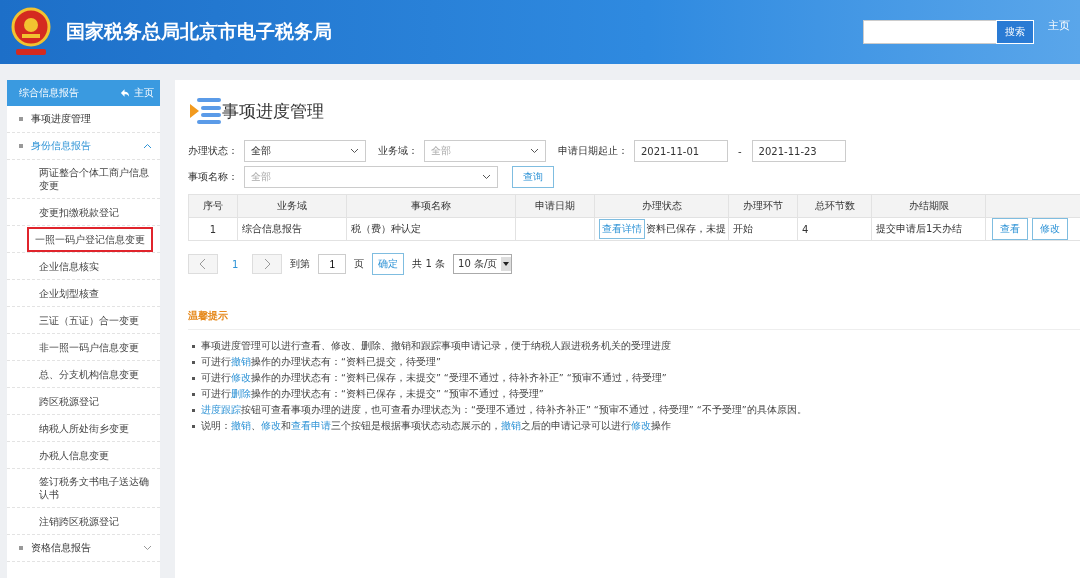 The width and height of the screenshot is (1080, 578). What do you see at coordinates (69, 266) in the screenshot?
I see `sidebar-subitem: 企业信息核实` at bounding box center [69, 266].